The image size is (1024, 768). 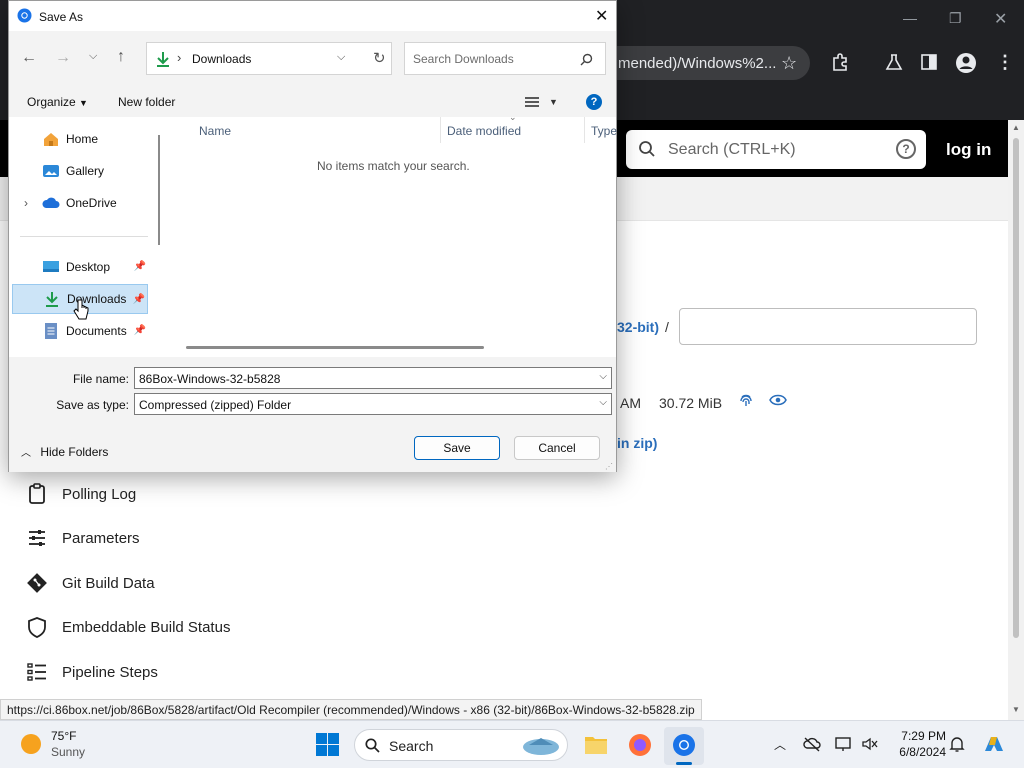 I want to click on sidebar-item-embeddable-build-status: Embeddable Build Status, so click(x=128, y=627).